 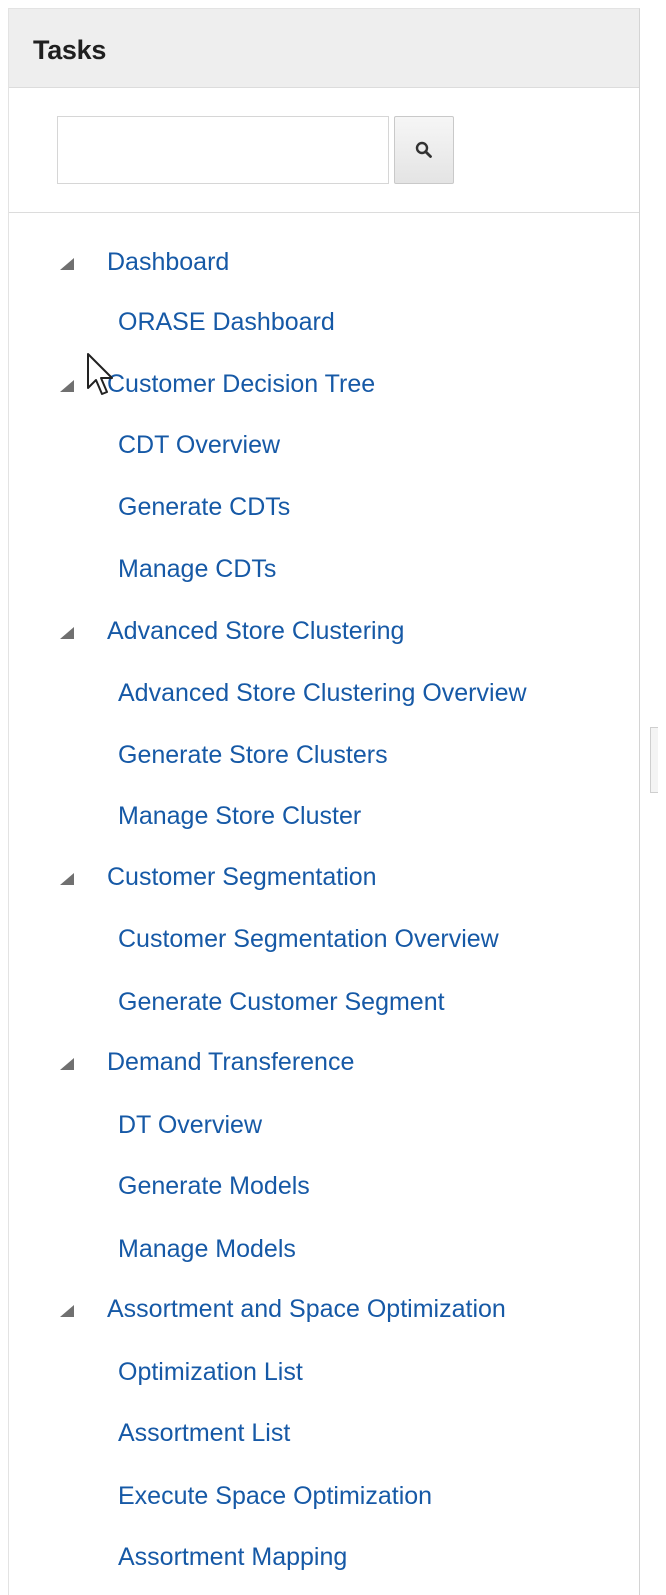 I want to click on tree-item-label: Generate Customer Segment, so click(x=281, y=1002).